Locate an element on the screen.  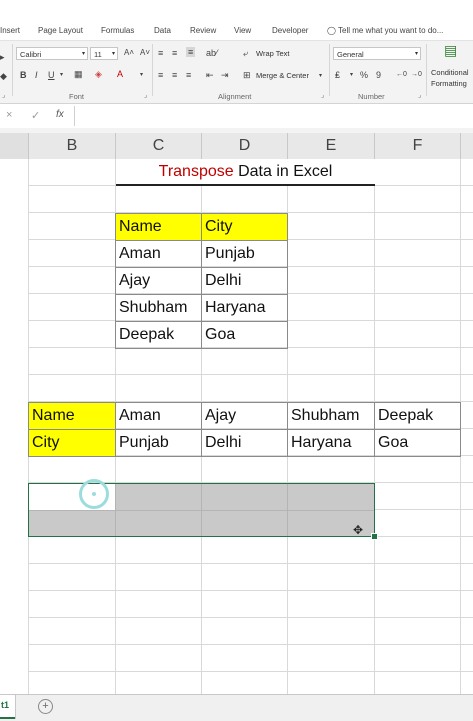
decrease-font-icon: A˅ is located at coordinates (145, 53).